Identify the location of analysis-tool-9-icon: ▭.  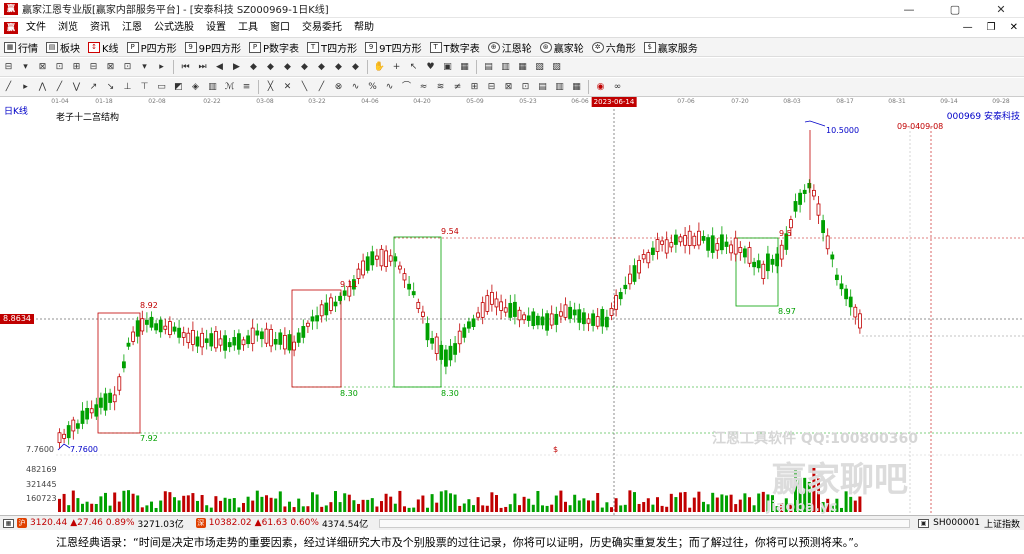
(161, 87).